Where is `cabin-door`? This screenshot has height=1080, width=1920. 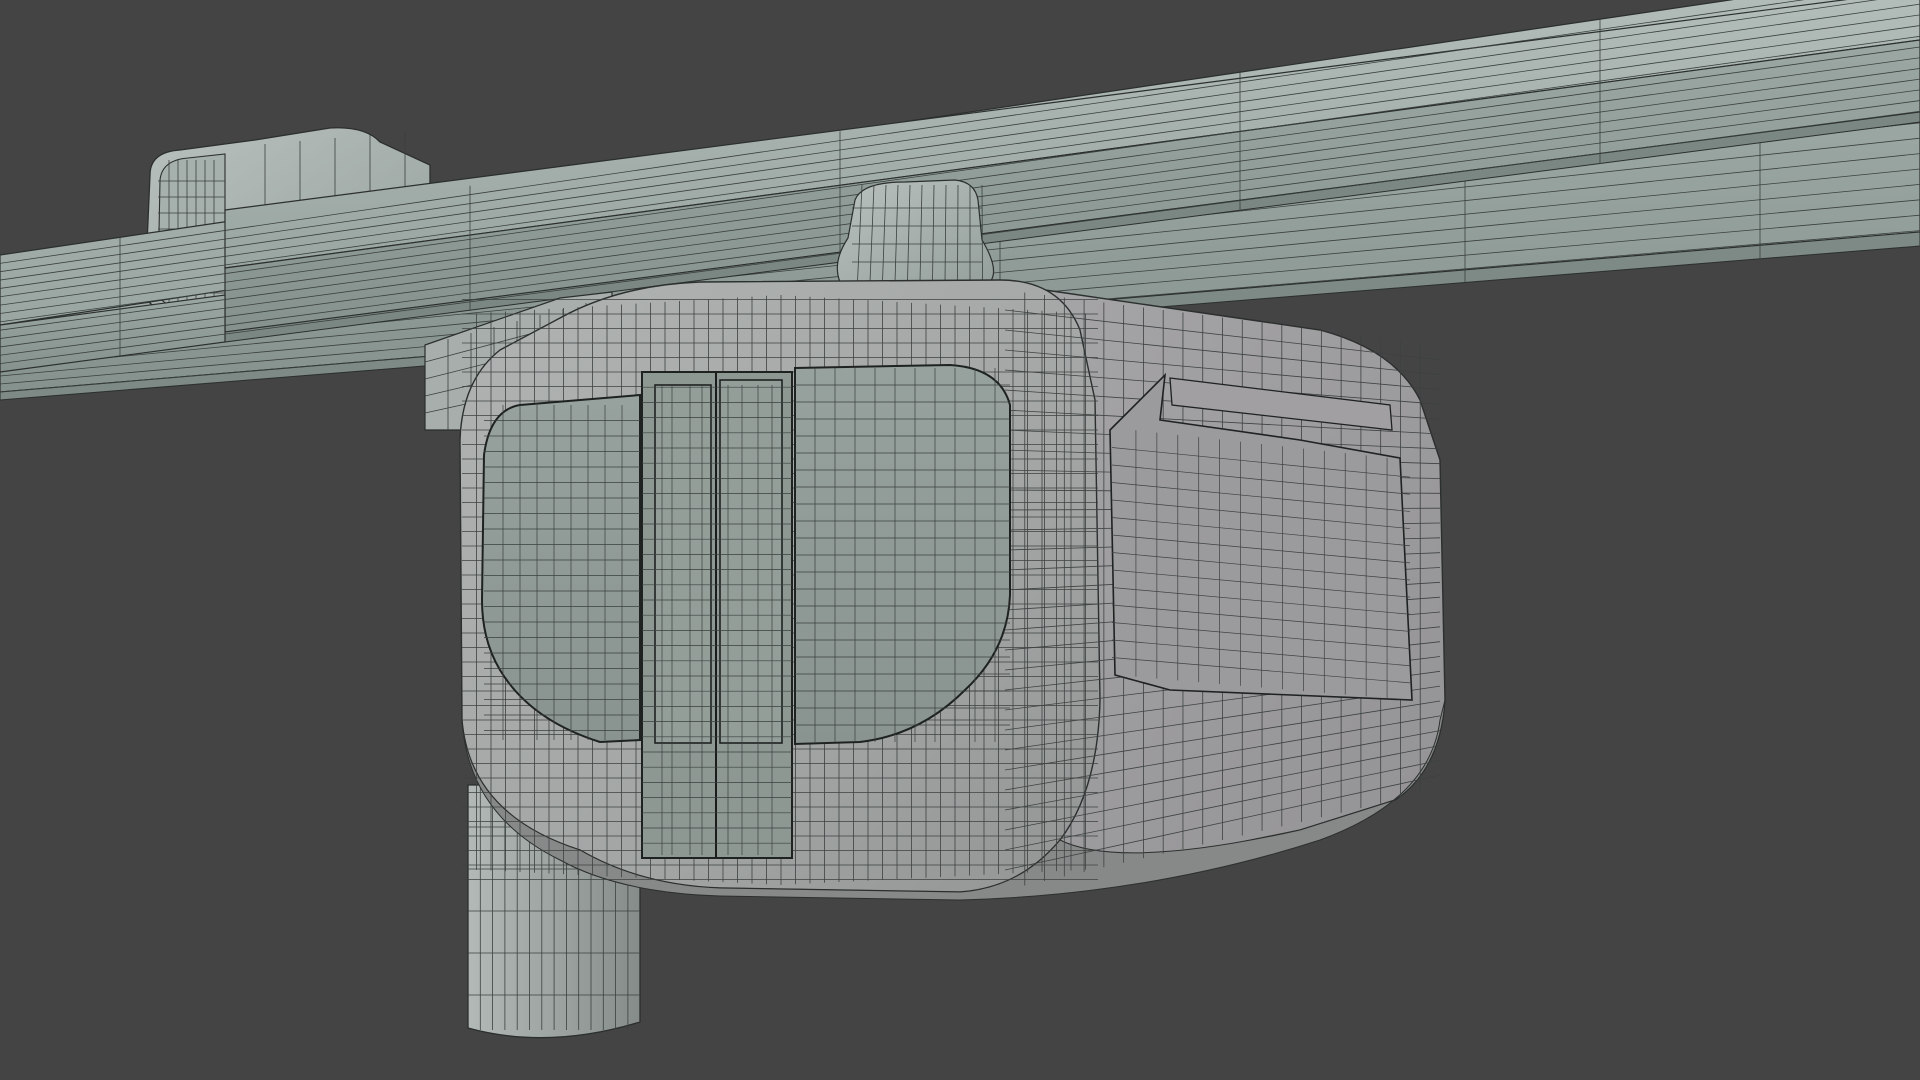 cabin-door is located at coordinates (717, 615).